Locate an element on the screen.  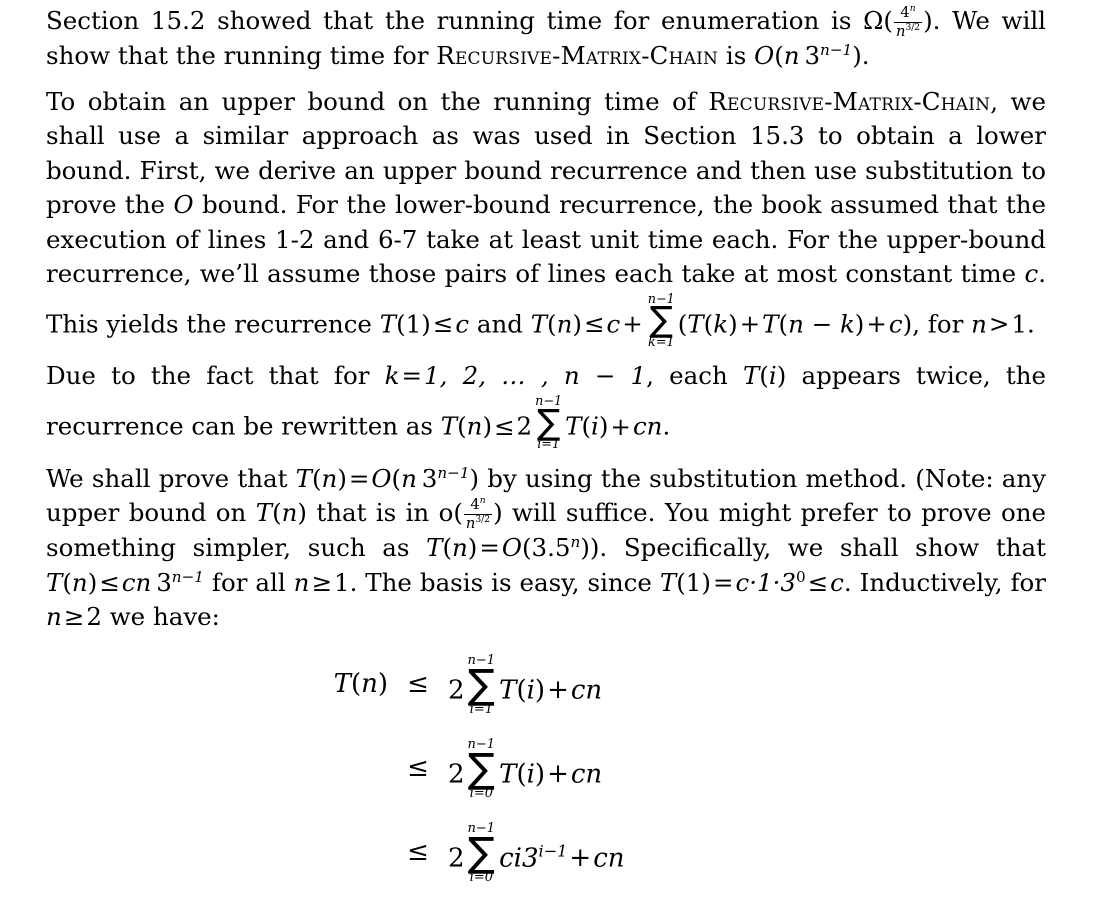
p4-text-9: we have: is located at coordinates (160, 617).